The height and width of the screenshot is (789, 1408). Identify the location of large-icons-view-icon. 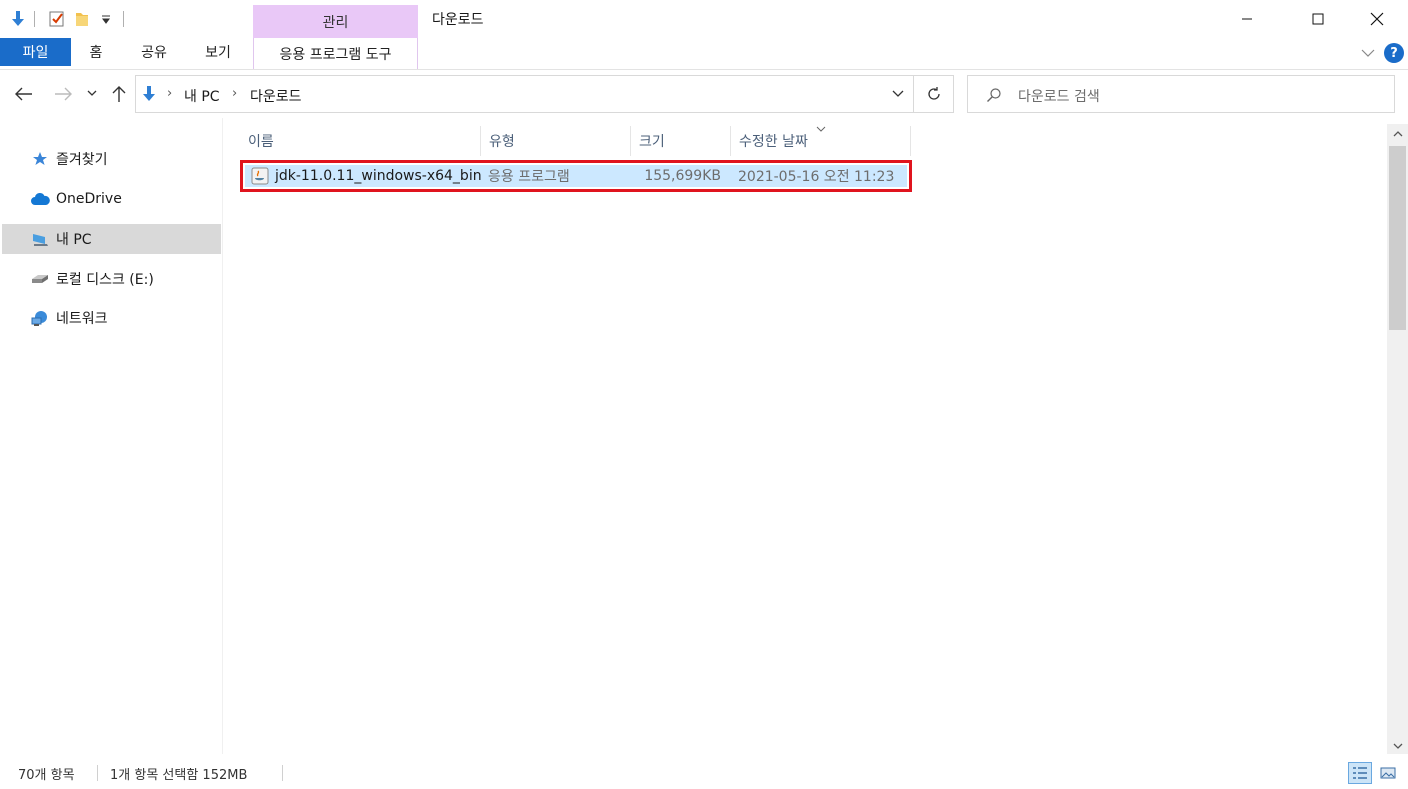
(1388, 773).